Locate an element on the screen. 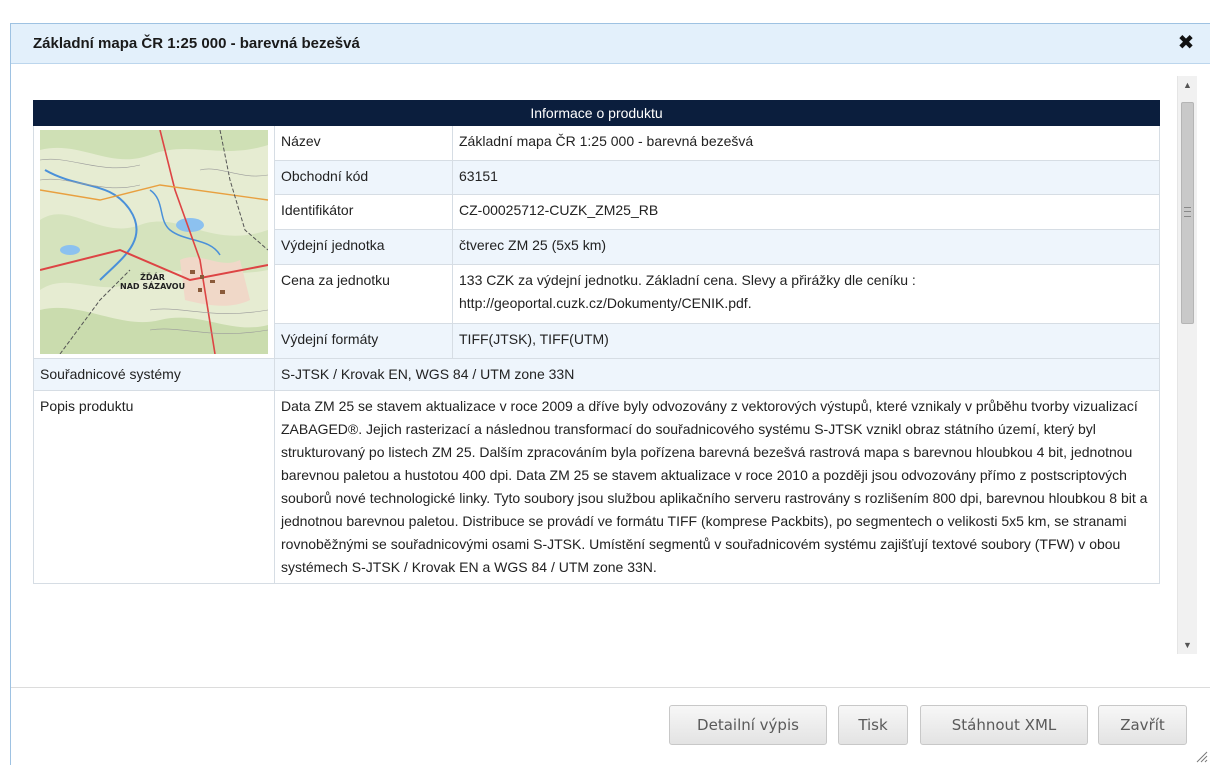 The width and height of the screenshot is (1210, 765). grip-icon is located at coordinates (1187, 212).